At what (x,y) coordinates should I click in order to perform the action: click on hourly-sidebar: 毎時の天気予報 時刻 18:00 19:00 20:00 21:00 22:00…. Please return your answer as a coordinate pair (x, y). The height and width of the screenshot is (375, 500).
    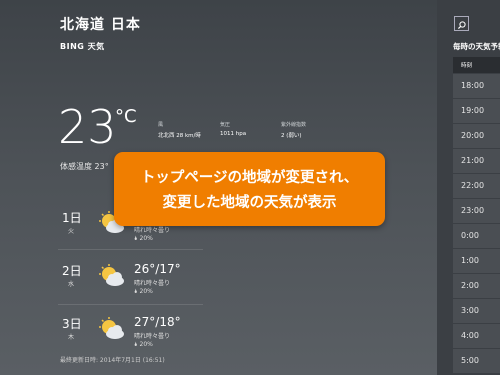
    Looking at the image, I should click on (468, 187).